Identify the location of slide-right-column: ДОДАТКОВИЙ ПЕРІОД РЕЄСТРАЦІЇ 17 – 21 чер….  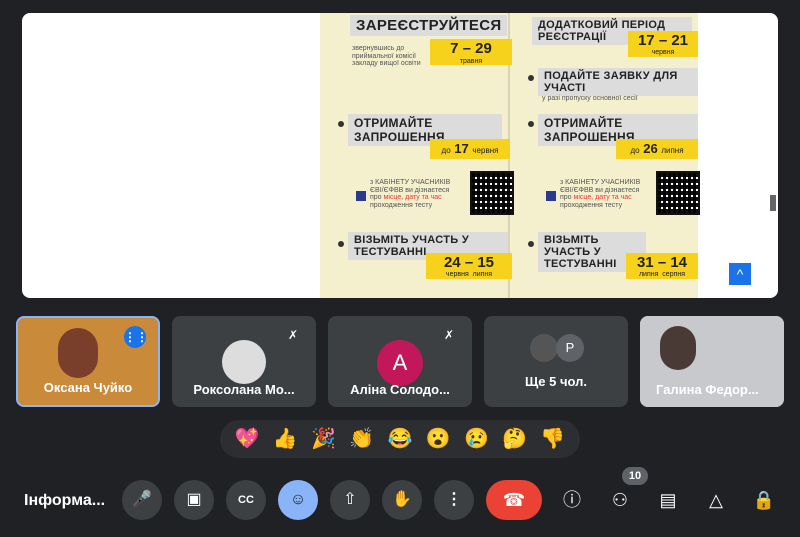
(608, 155).